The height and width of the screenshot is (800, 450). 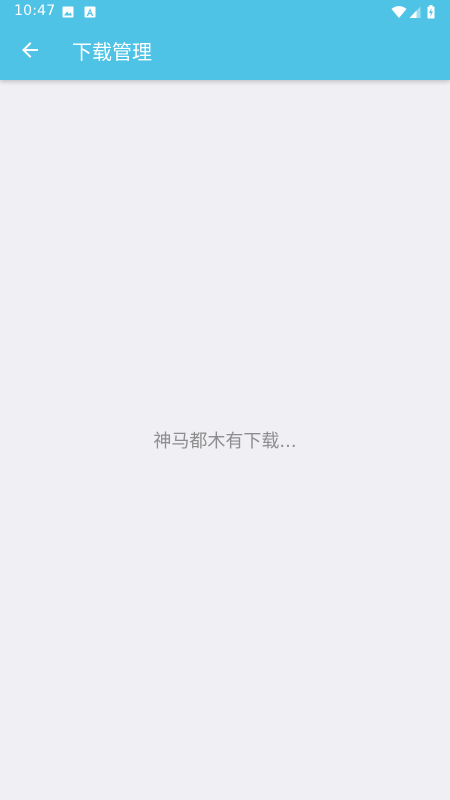 I want to click on status-bar: 10:47, so click(x=225, y=12).